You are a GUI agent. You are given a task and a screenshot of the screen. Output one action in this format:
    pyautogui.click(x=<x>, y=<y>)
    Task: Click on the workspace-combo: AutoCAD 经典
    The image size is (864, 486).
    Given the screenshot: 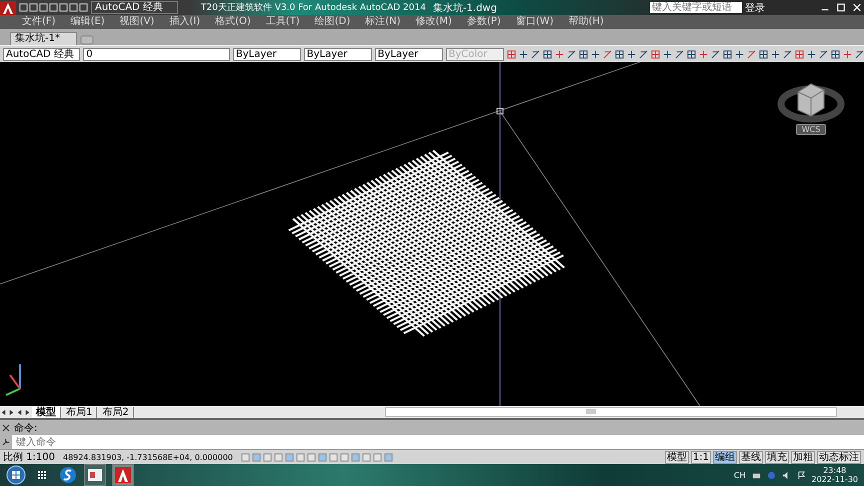 What is the action you would take?
    pyautogui.click(x=41, y=54)
    